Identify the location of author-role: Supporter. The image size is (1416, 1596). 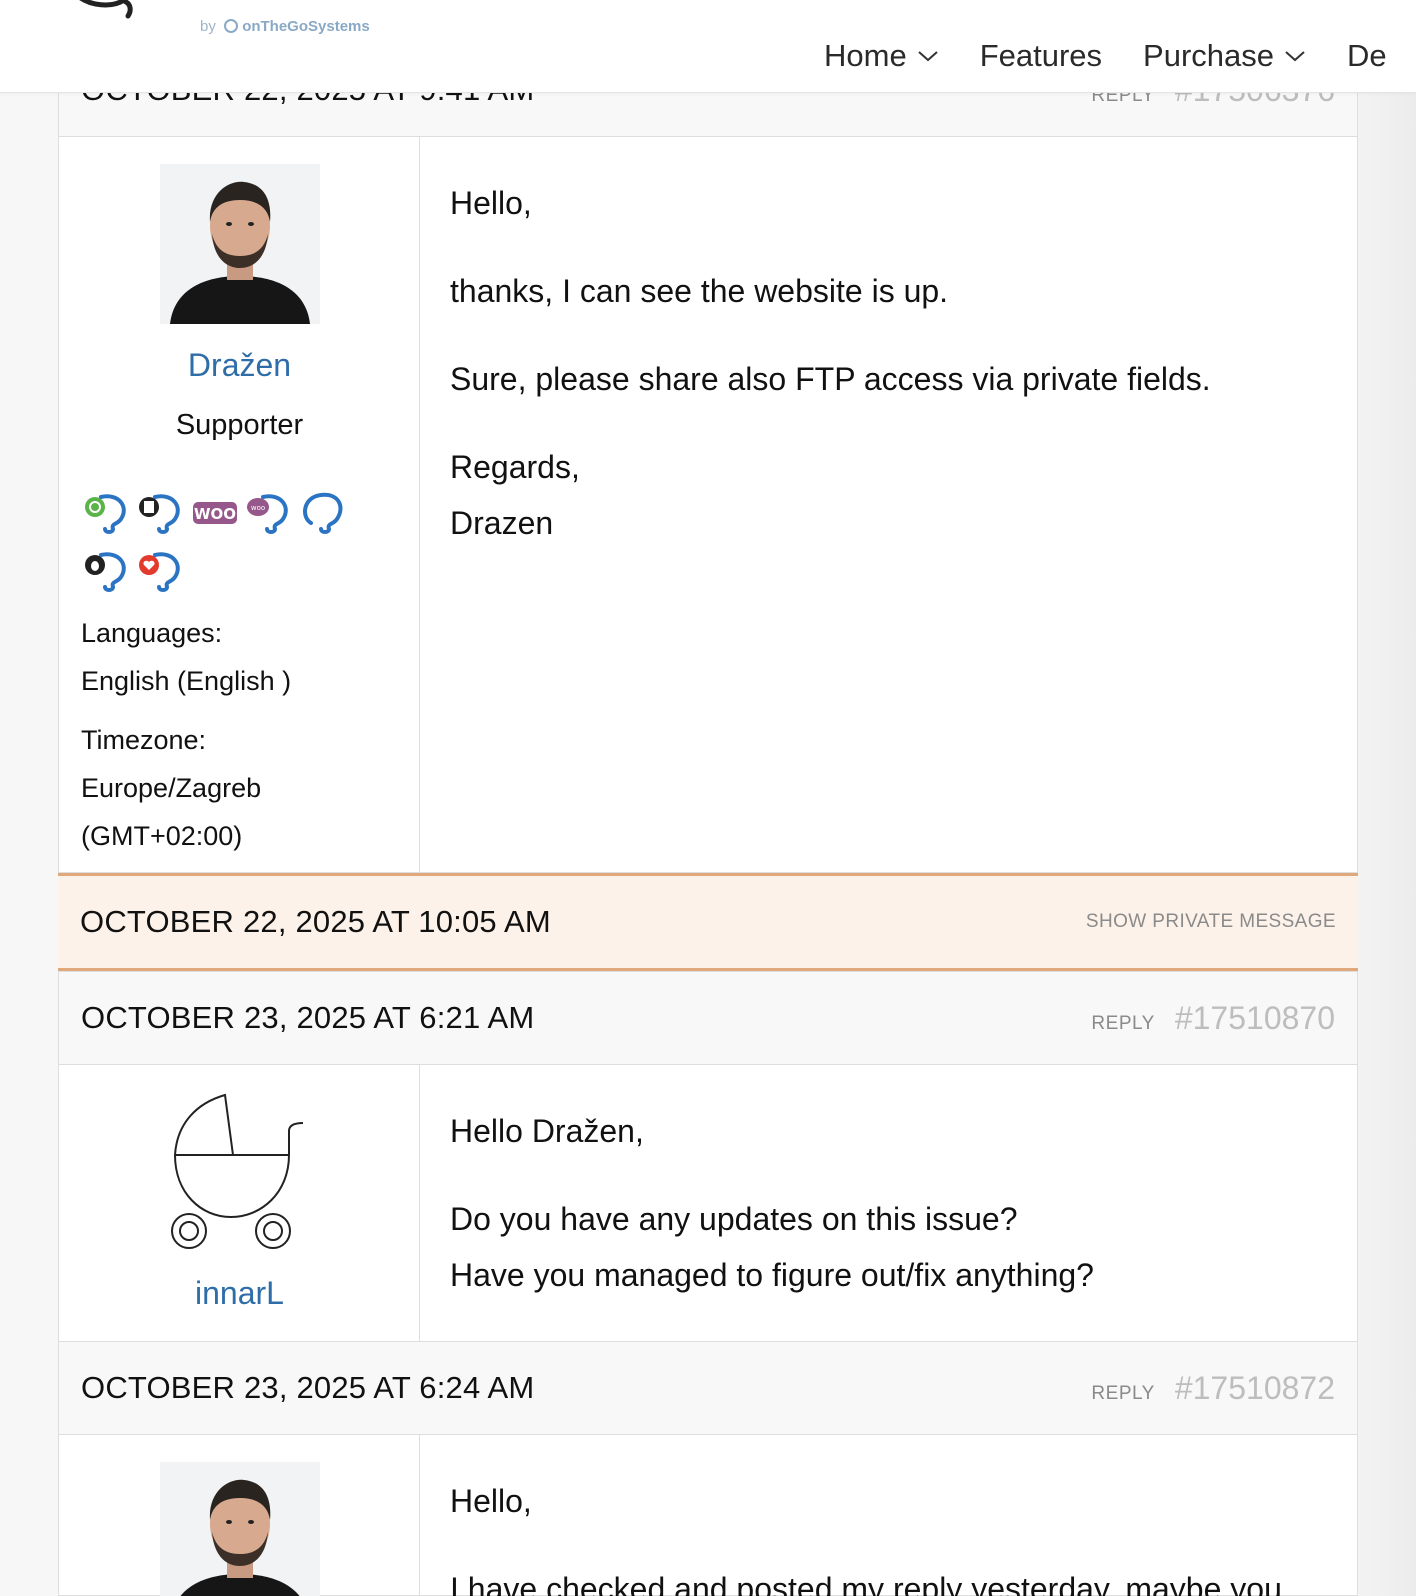
(239, 425).